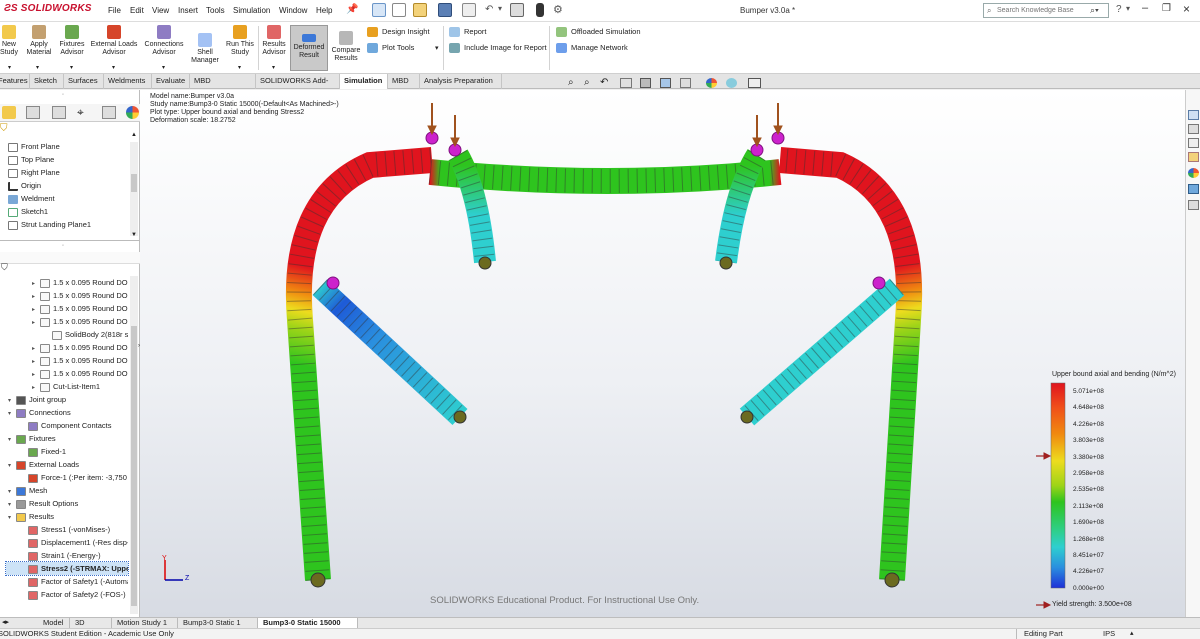 The width and height of the screenshot is (1200, 639). What do you see at coordinates (134, 135) in the screenshot?
I see `scroll-up-icon: ▲` at bounding box center [134, 135].